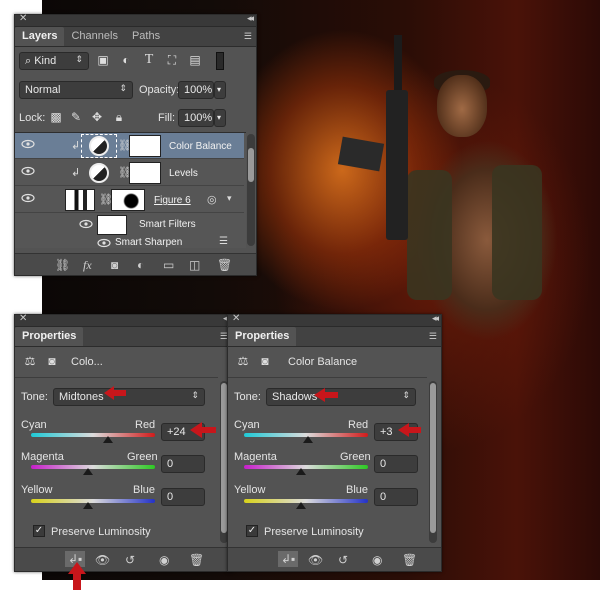 The width and height of the screenshot is (600, 597). What do you see at coordinates (123, 320) in the screenshot?
I see `properties-titlebar: ✕ ◂◂` at bounding box center [123, 320].